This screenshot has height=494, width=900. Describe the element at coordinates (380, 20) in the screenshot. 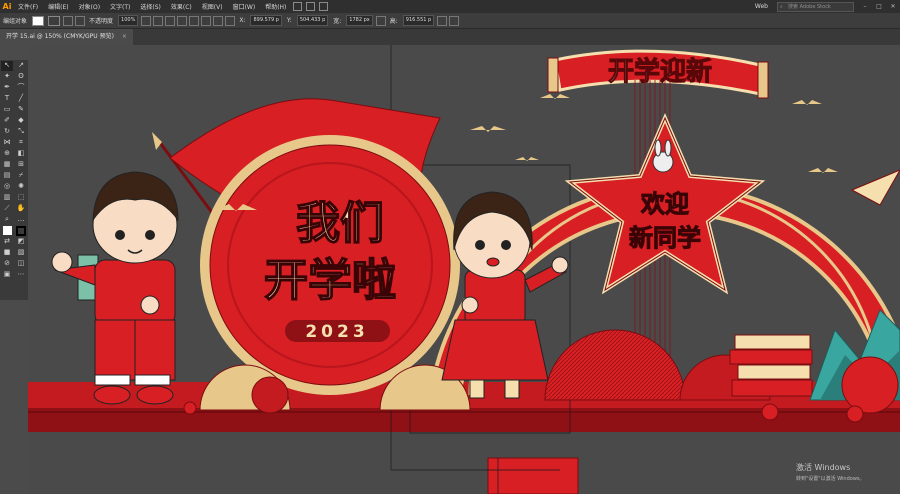

I see `constrain-proportions-icon` at that location.